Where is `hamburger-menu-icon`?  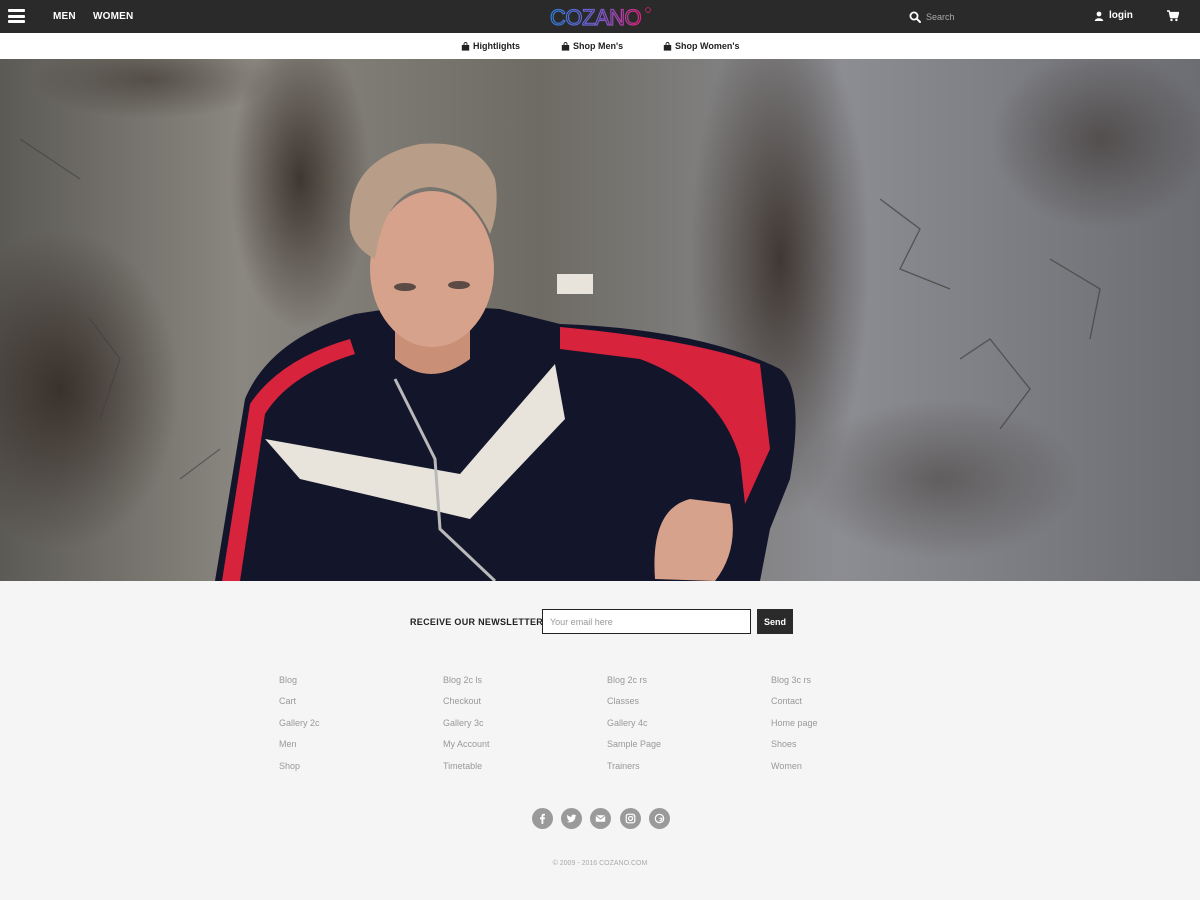
hamburger-menu-icon is located at coordinates (16, 16).